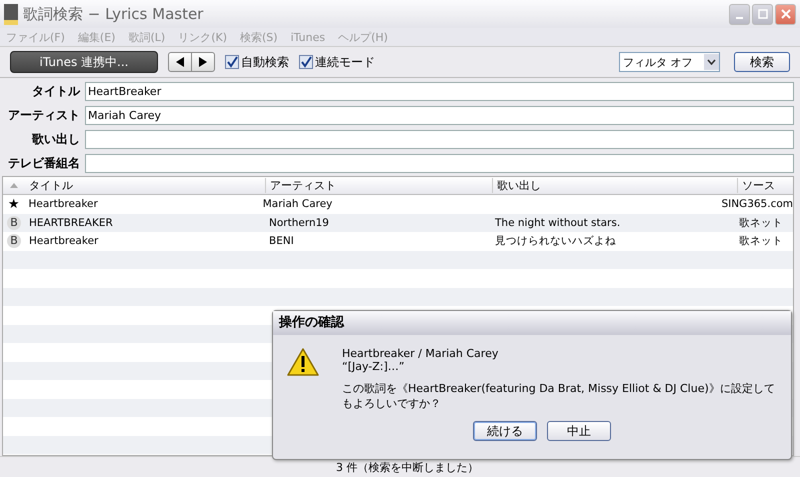 This screenshot has width=800, height=477. What do you see at coordinates (439, 91) in the screenshot?
I see `input-field: HeartBreaker` at bounding box center [439, 91].